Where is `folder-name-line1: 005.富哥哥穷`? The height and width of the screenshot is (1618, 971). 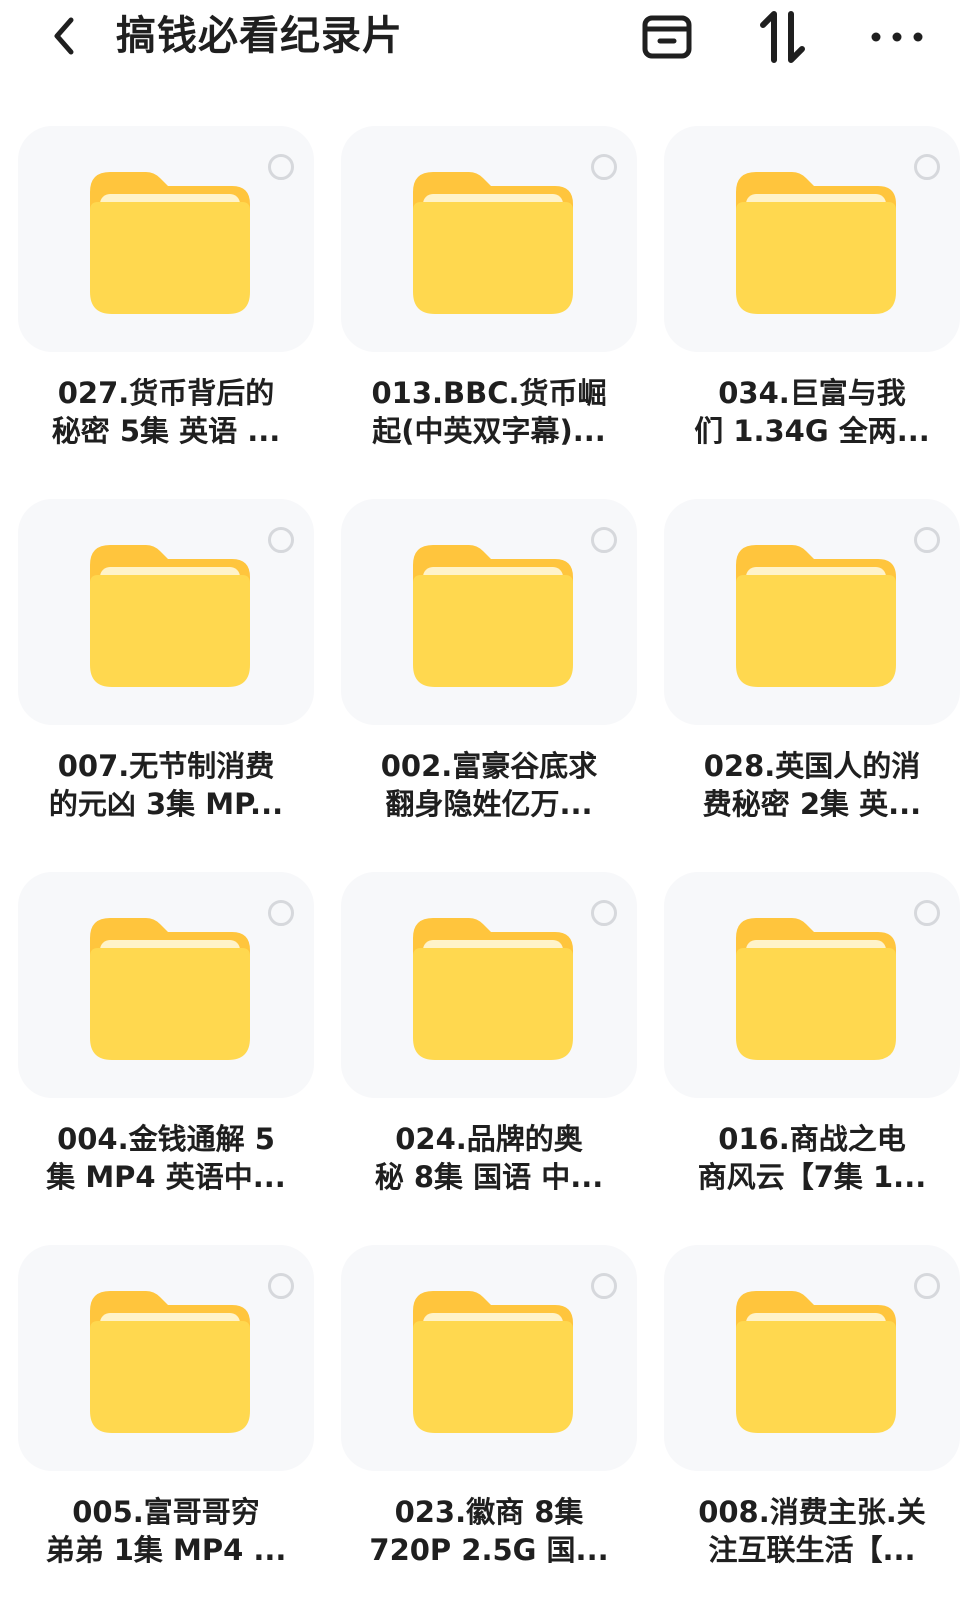
folder-name-line1: 005.富哥哥穷 is located at coordinates (166, 1512).